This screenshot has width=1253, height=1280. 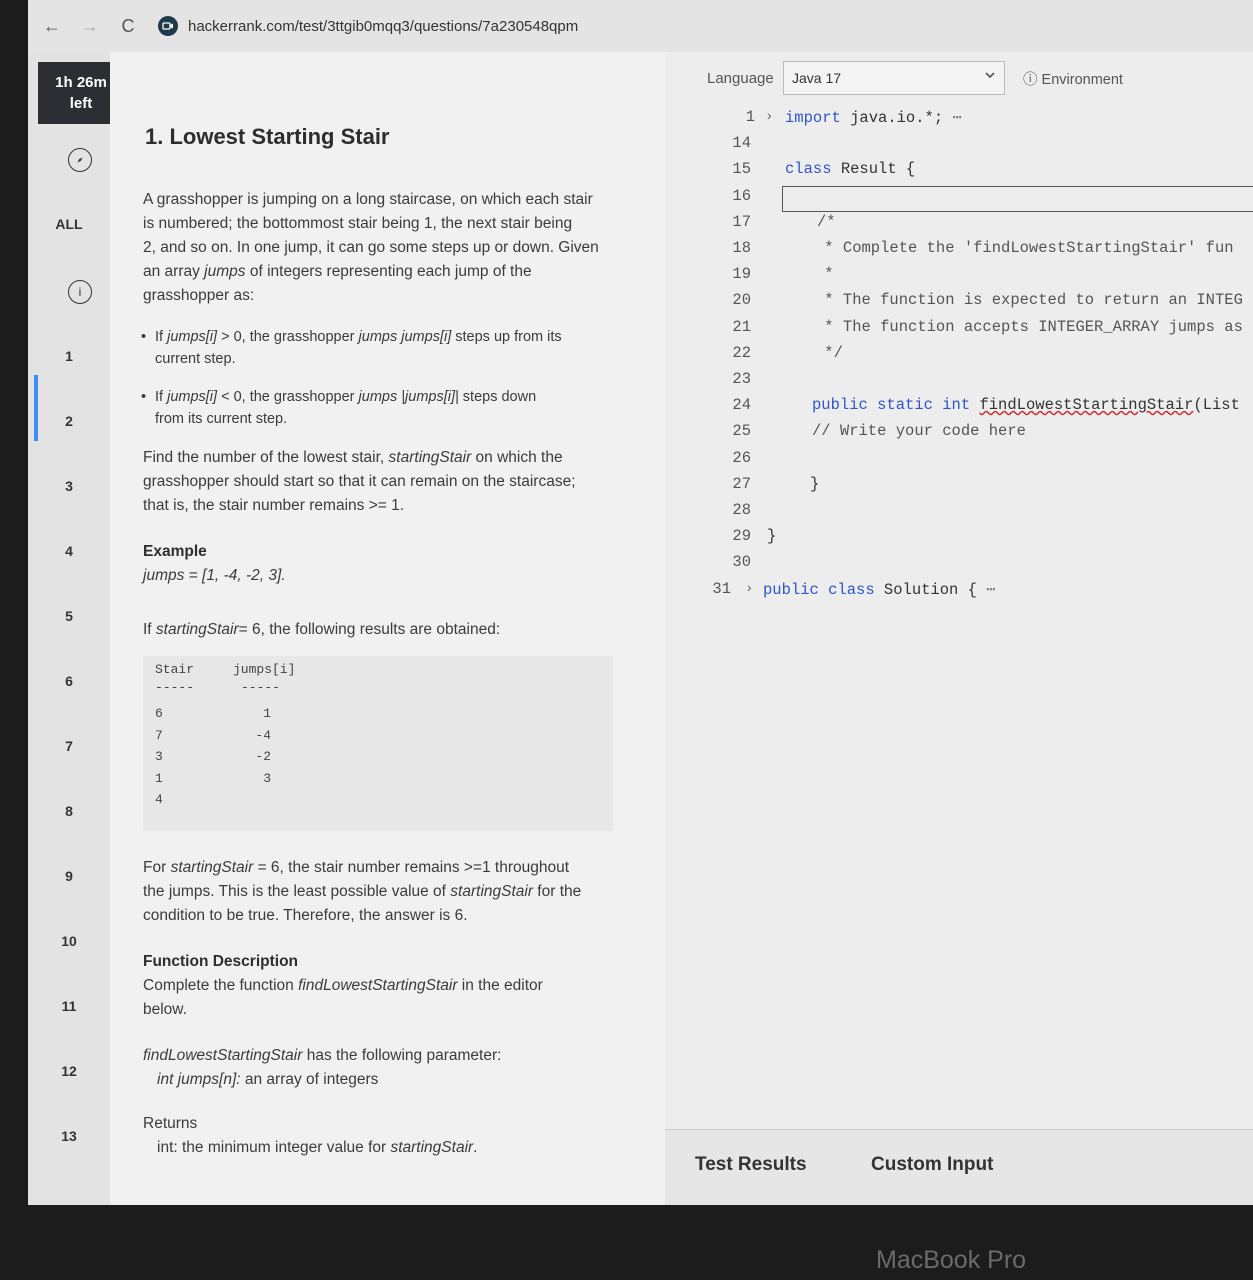 I want to click on sidebar-question-item: 5, so click(x=69, y=616).